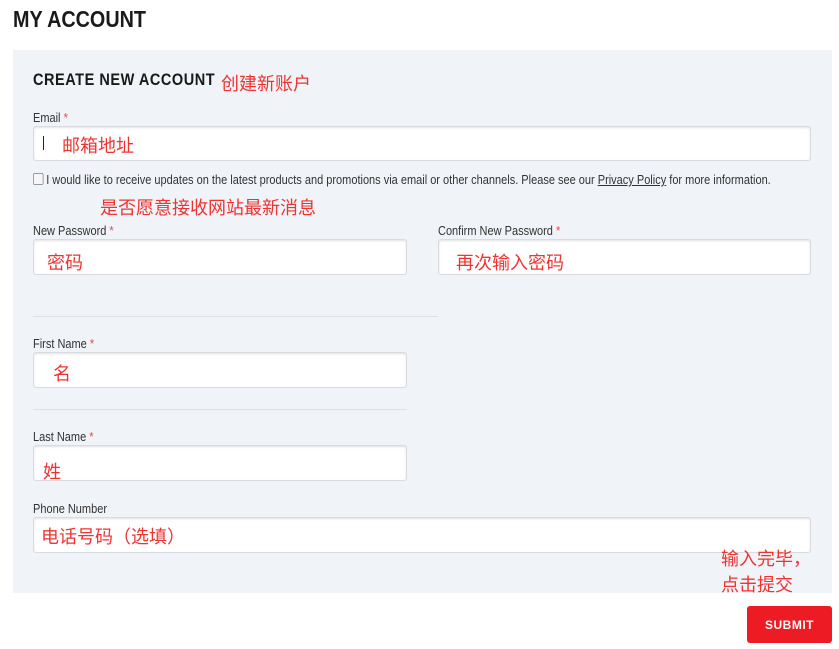 This screenshot has width=839, height=649. I want to click on first-name-label: First Name *, so click(63, 344).